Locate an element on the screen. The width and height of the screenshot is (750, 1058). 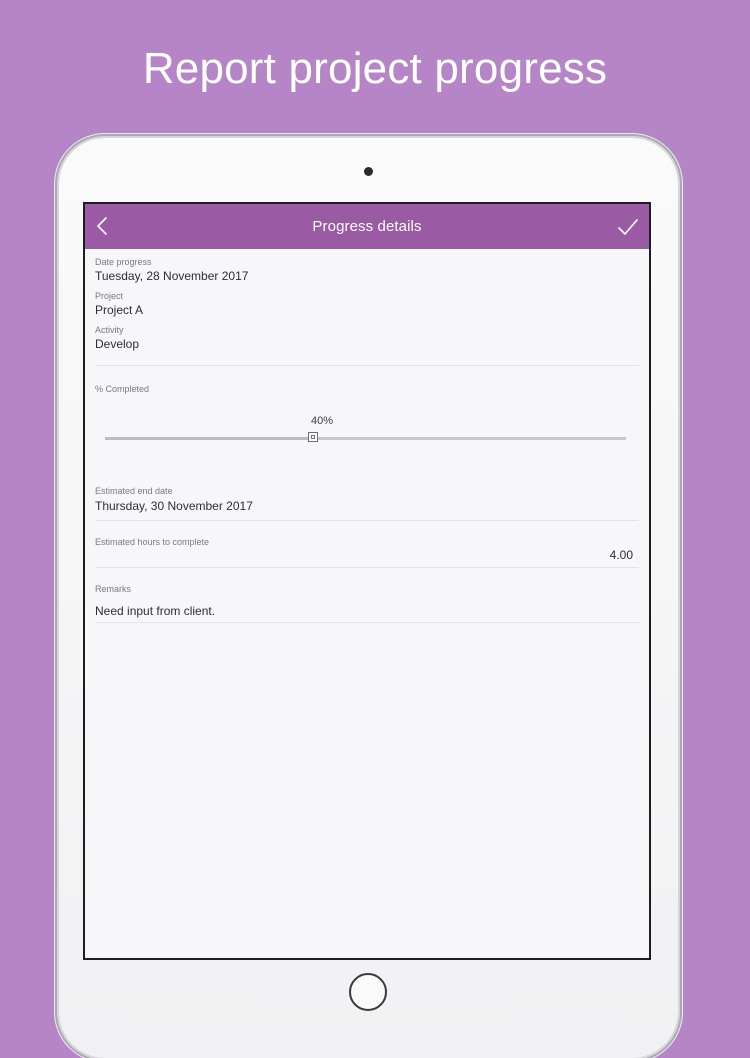
estimated-hours-value: 4.00 is located at coordinates (621, 555).